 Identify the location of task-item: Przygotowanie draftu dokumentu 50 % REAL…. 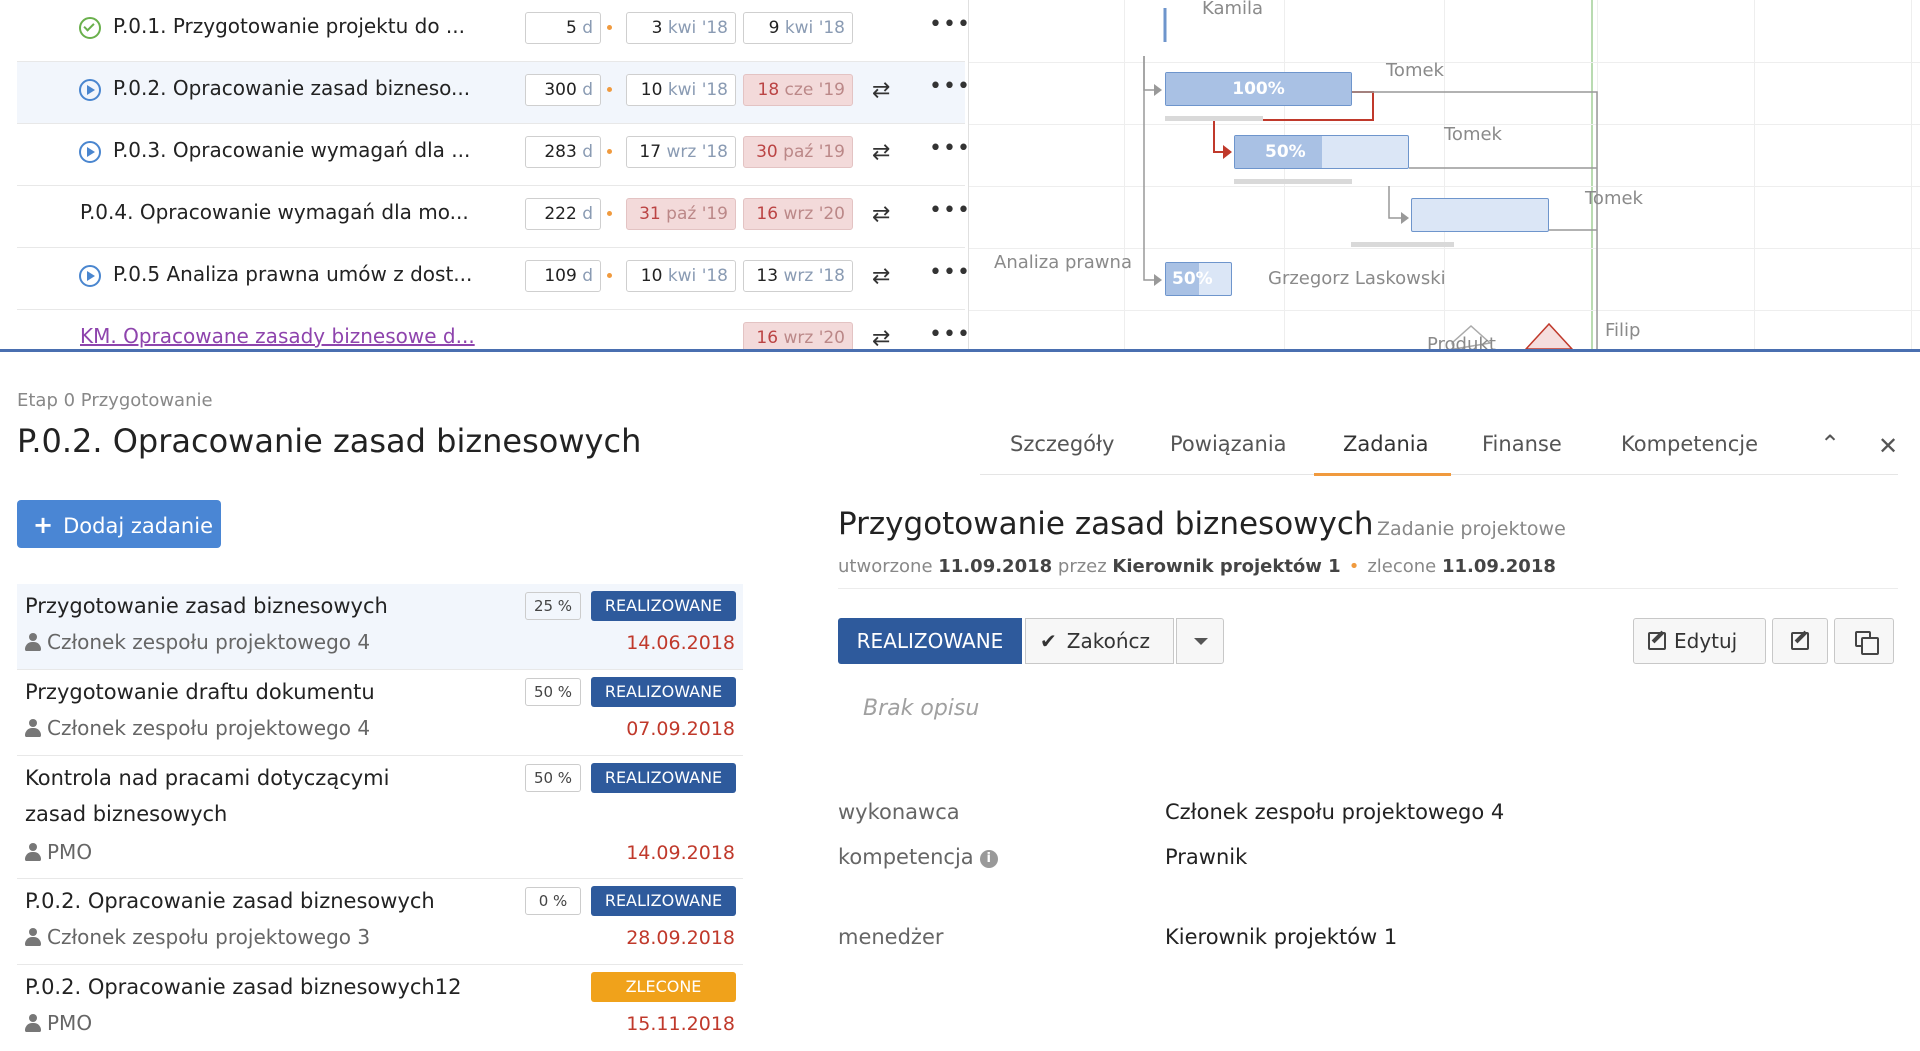
(380, 713).